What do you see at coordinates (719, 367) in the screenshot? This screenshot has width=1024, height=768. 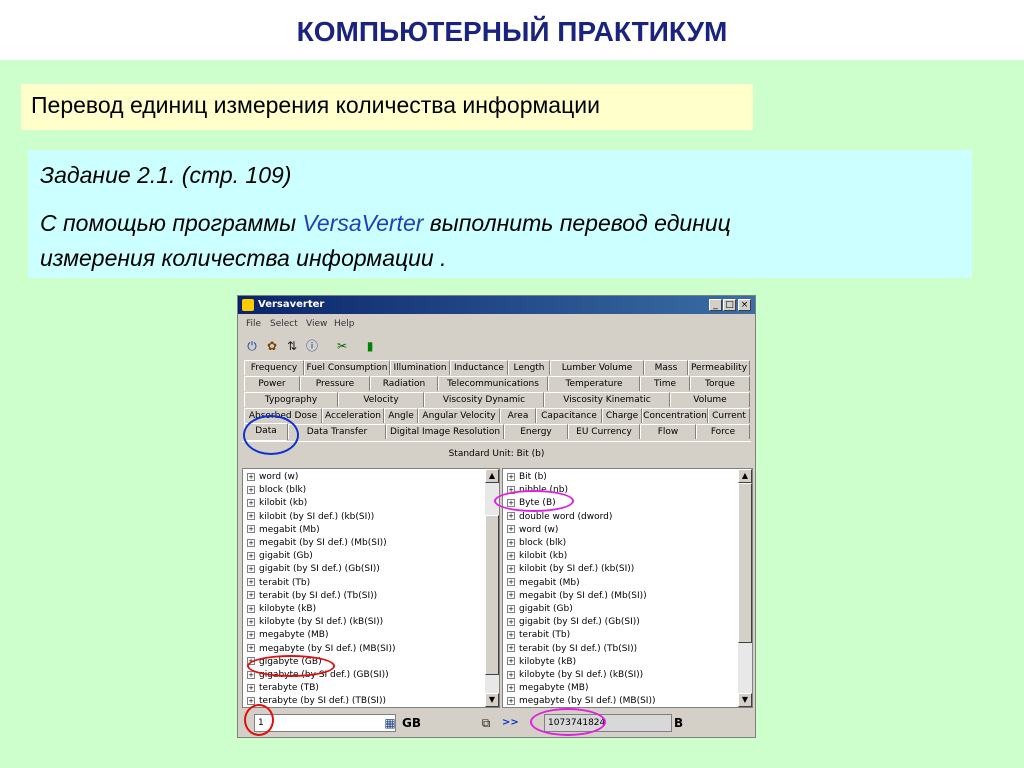 I see `tab-permeability: Permeability` at bounding box center [719, 367].